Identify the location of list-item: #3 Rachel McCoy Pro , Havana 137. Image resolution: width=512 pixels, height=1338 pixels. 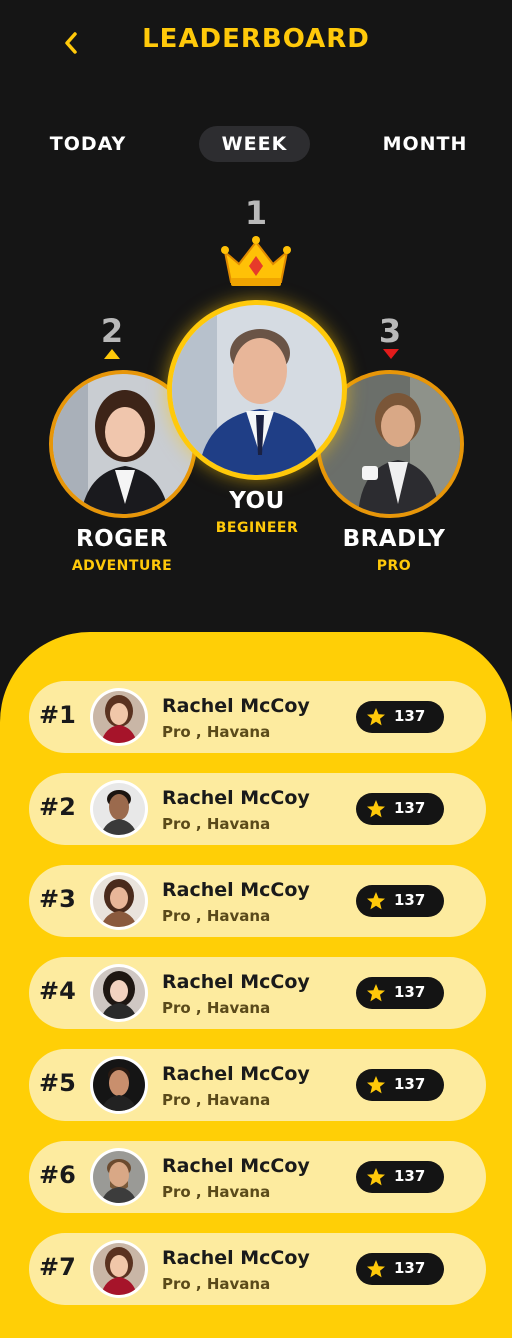
(257, 901).